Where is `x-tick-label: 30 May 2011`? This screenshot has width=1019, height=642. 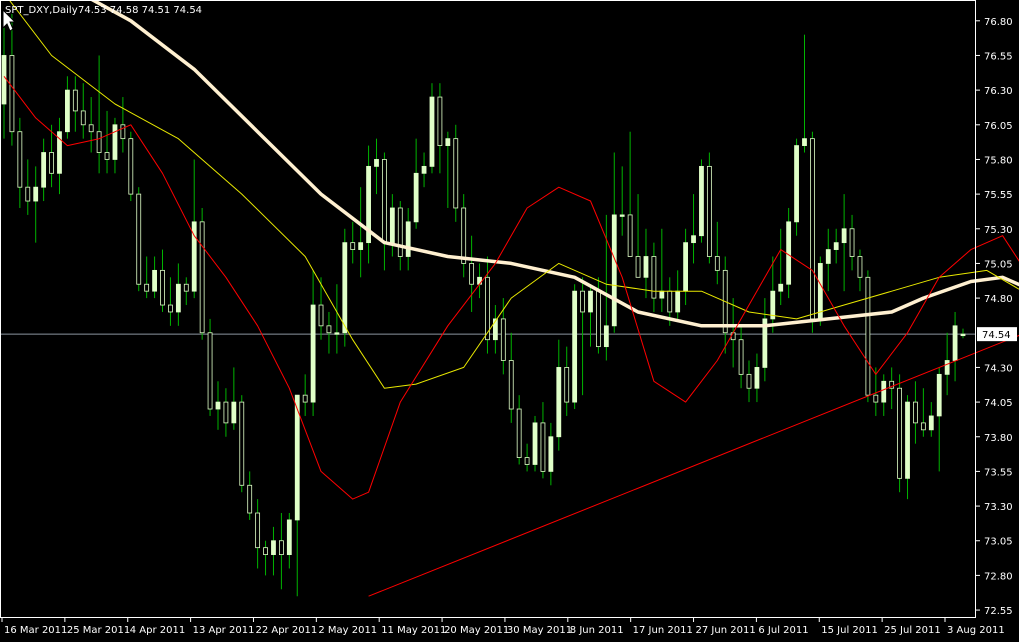 x-tick-label: 30 May 2011 is located at coordinates (539, 630).